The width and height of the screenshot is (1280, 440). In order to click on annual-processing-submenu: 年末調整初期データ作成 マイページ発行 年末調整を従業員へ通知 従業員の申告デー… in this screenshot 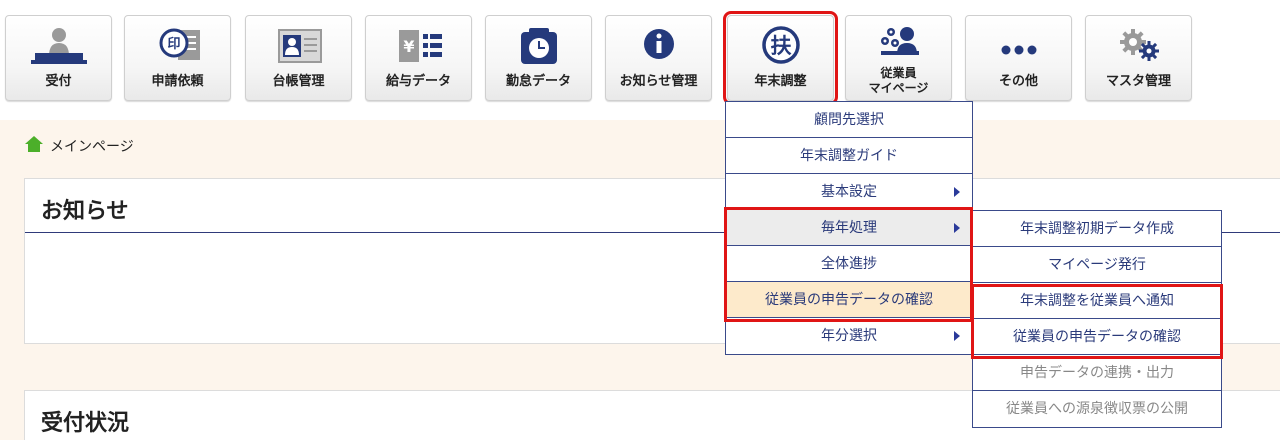, I will do `click(1097, 319)`.